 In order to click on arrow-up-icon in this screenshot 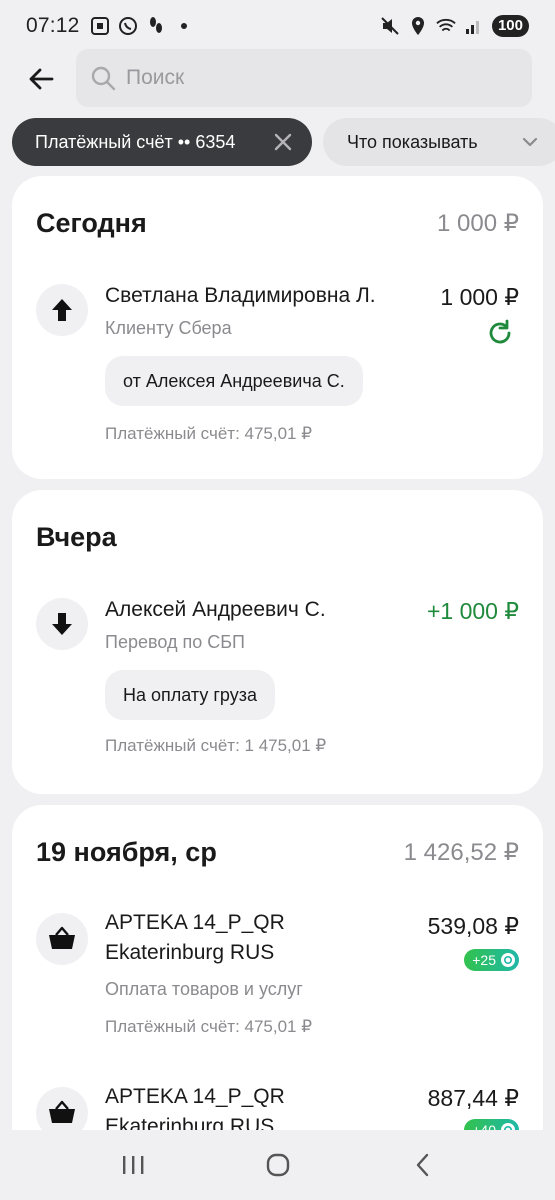, I will do `click(62, 310)`.